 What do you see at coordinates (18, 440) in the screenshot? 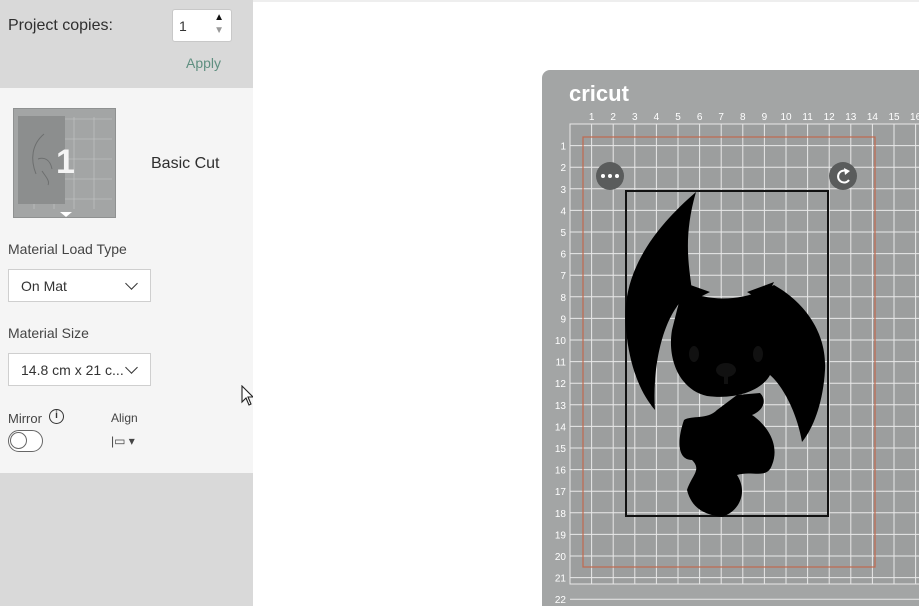
I see `toggle-knob` at bounding box center [18, 440].